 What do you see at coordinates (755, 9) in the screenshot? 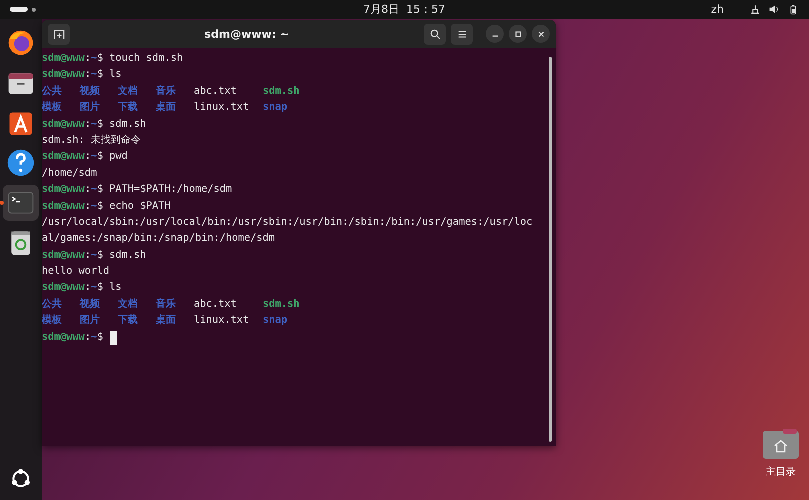
I see `network-icon` at bounding box center [755, 9].